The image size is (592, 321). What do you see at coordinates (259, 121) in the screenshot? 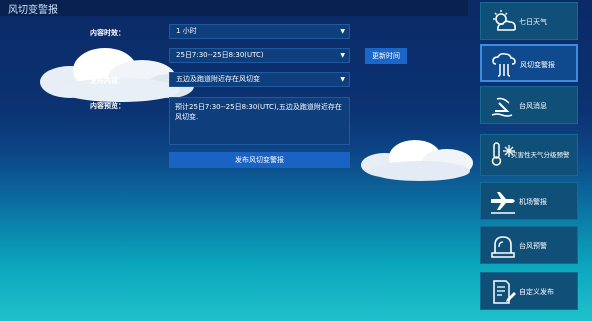
I see `preview-textarea: 预计25日7:30--25日8:30(UTC),五边及跑道附近存在风切变.` at bounding box center [259, 121].